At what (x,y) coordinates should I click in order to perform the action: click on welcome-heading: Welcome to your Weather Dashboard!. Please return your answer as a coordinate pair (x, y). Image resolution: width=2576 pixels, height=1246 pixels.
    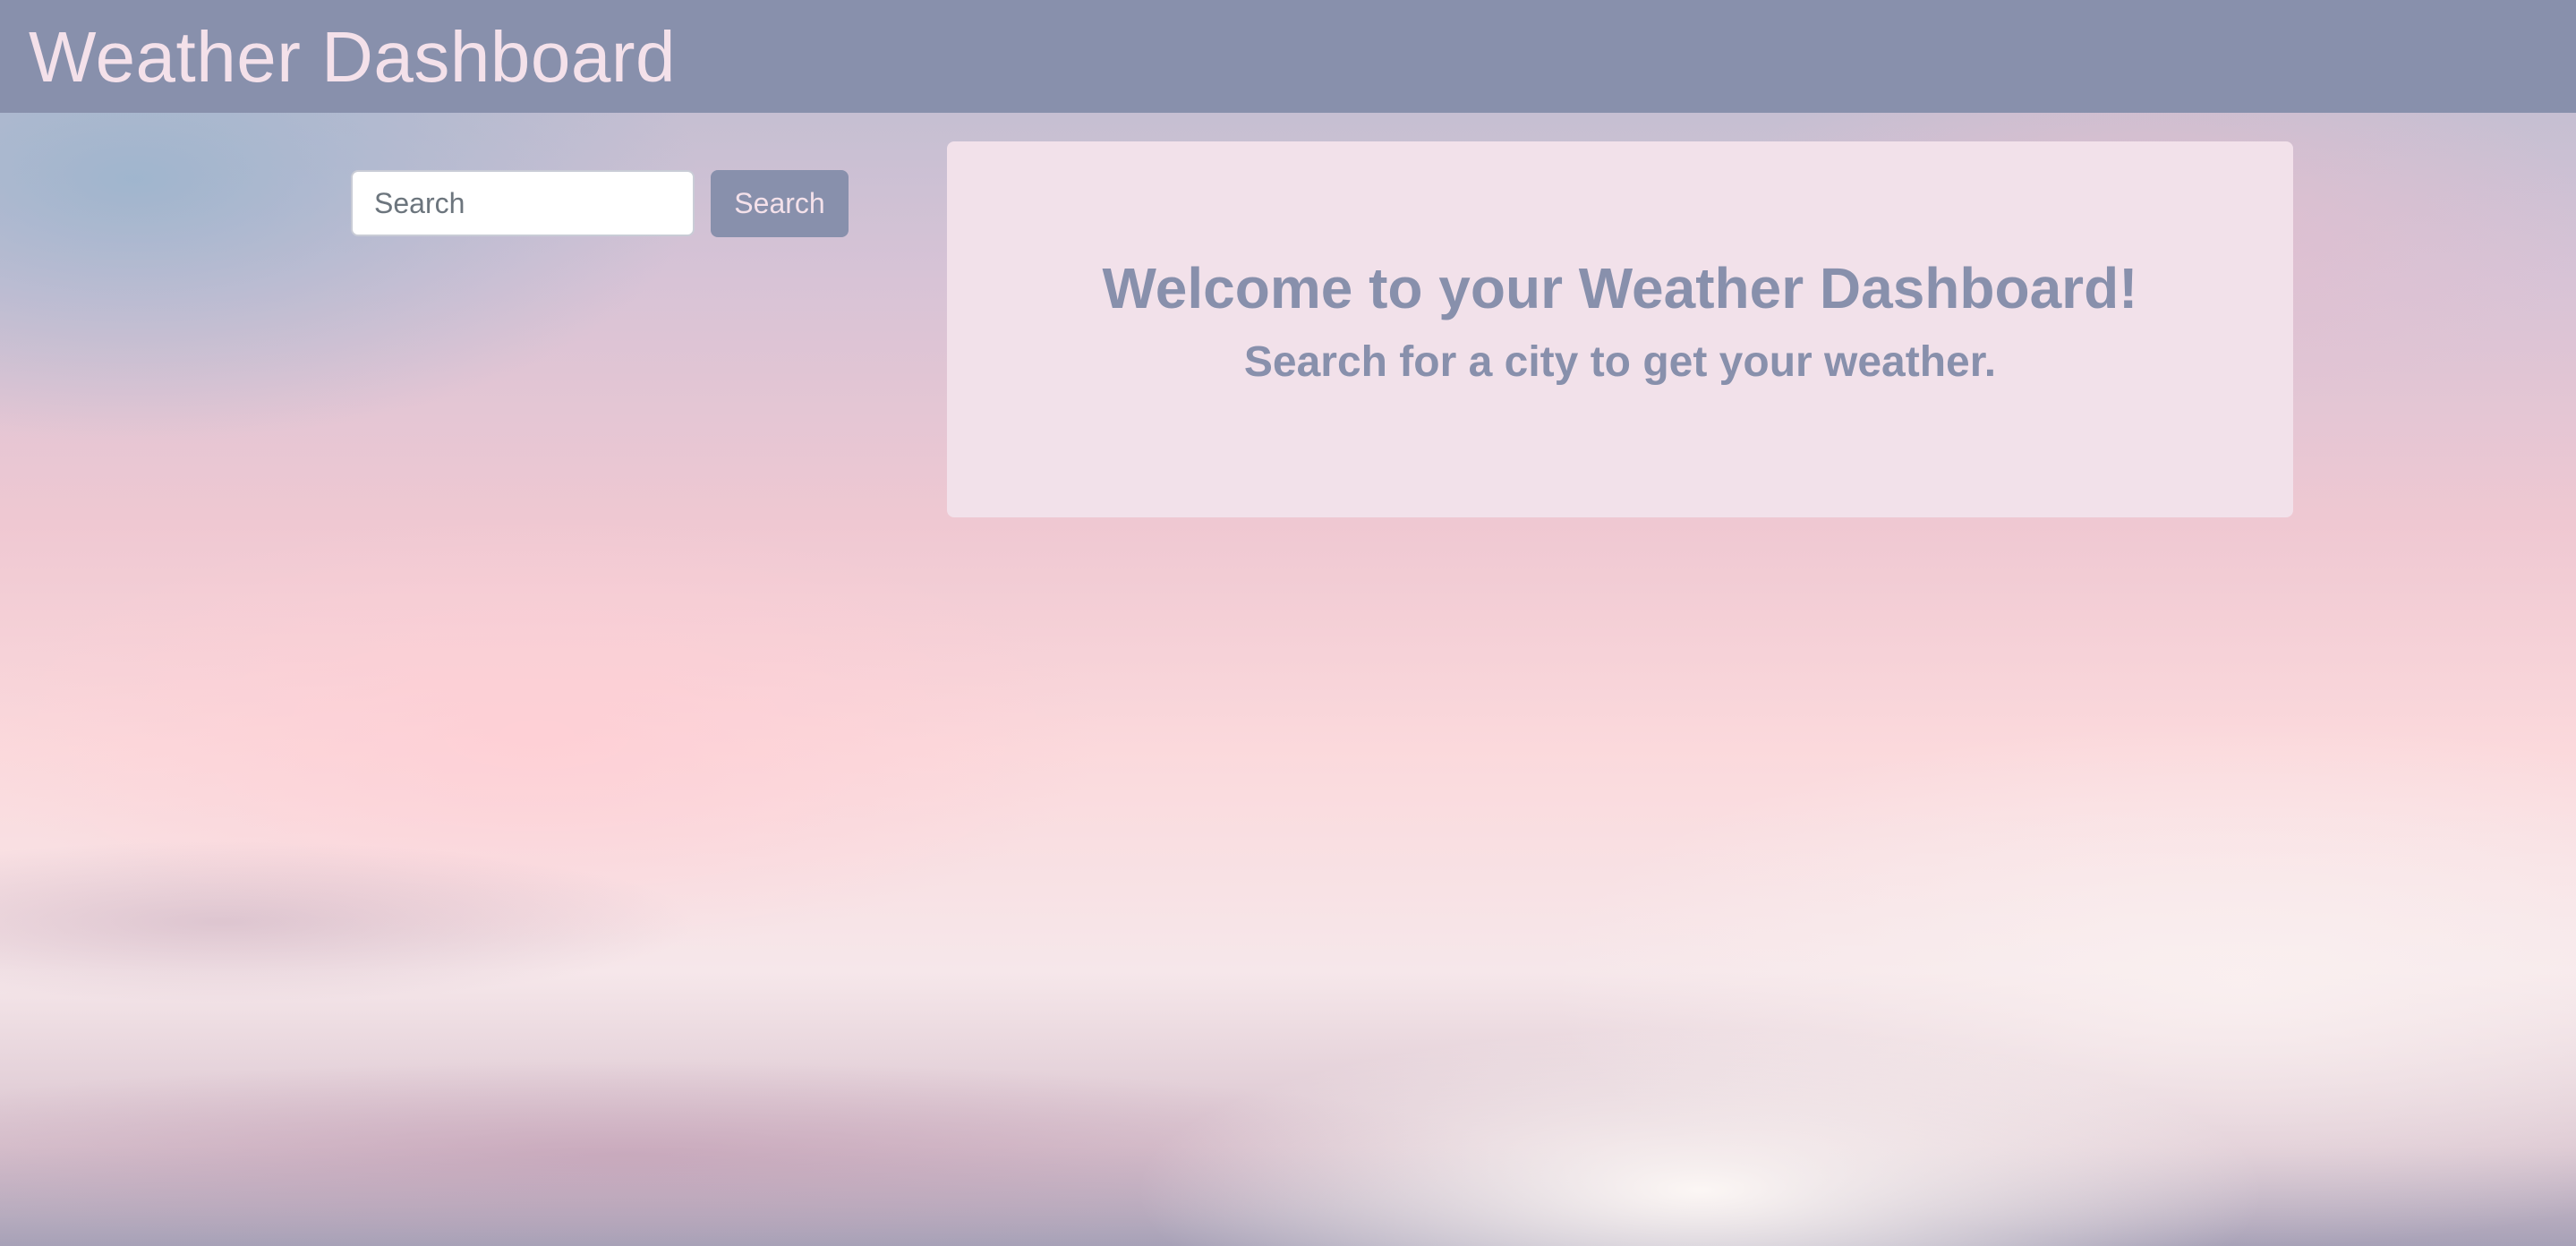
    Looking at the image, I should click on (1620, 288).